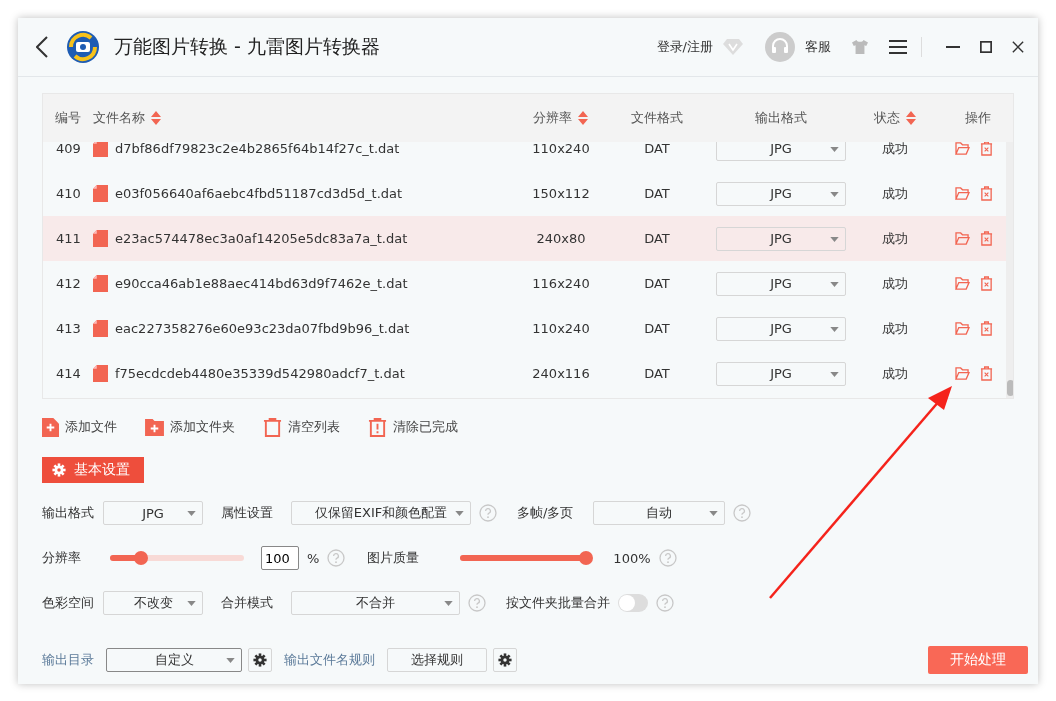  I want to click on table-cell-text: 409, so click(68, 149).